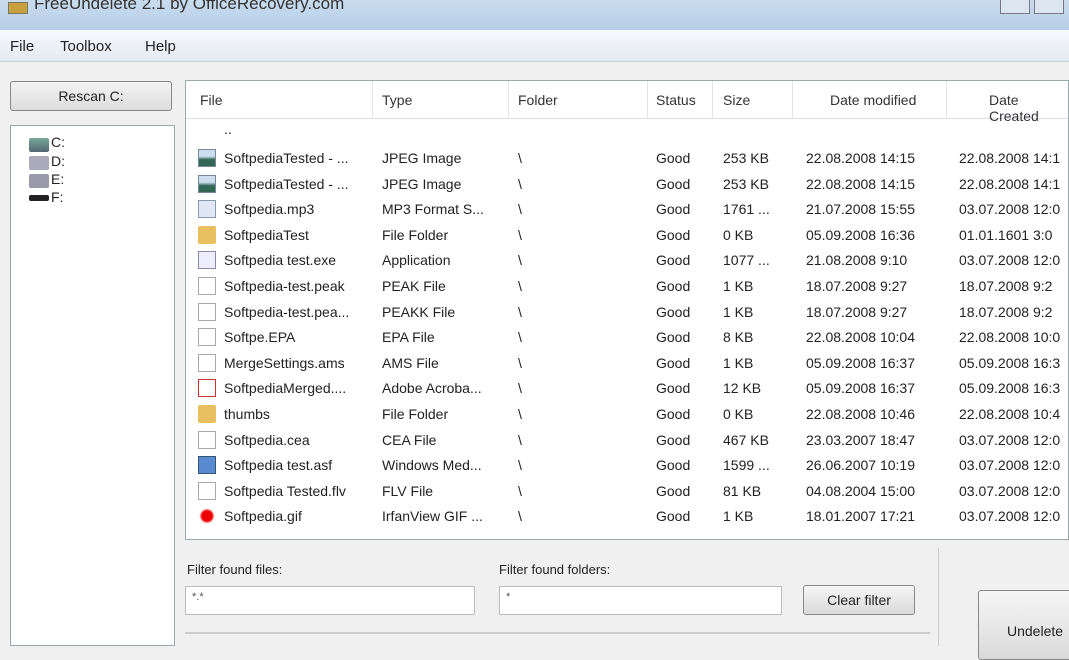 Image resolution: width=1069 pixels, height=660 pixels. Describe the element at coordinates (746, 439) in the screenshot. I see `cell-size: 467 KB` at that location.